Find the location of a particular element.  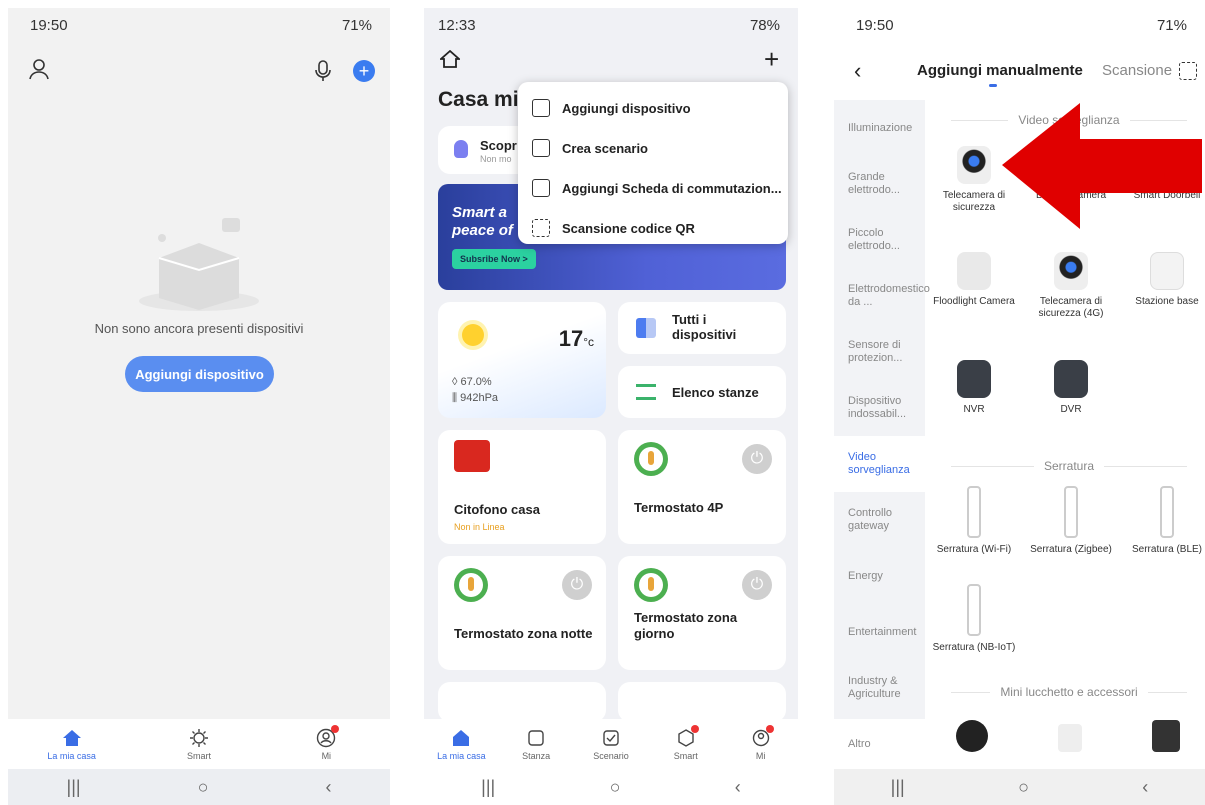

category-item: Altro is located at coordinates (879, 744).